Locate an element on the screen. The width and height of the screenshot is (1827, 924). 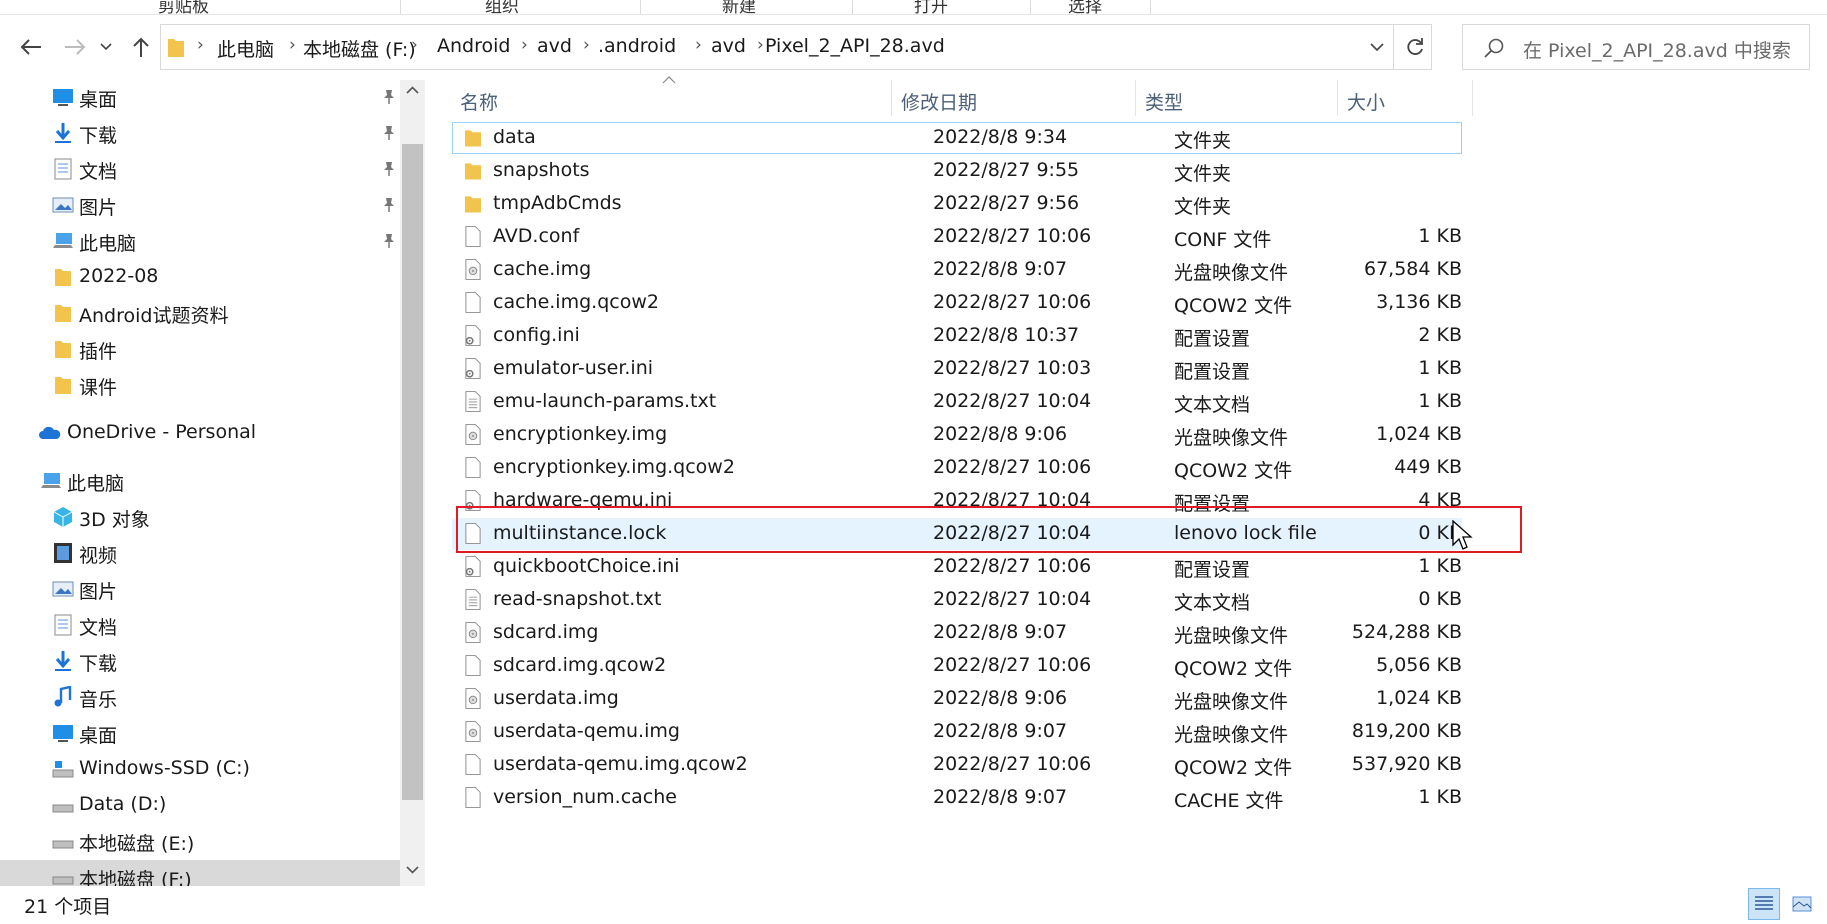
nav-item-2022-08: 2022-08 is located at coordinates (200, 277).